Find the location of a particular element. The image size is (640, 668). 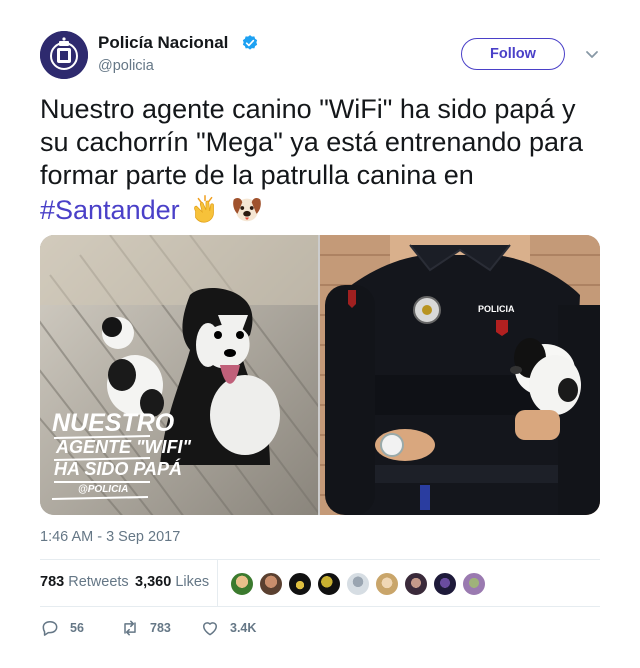

tweet-stats: 783 Retweets 3,360 Likes is located at coordinates (320, 583).